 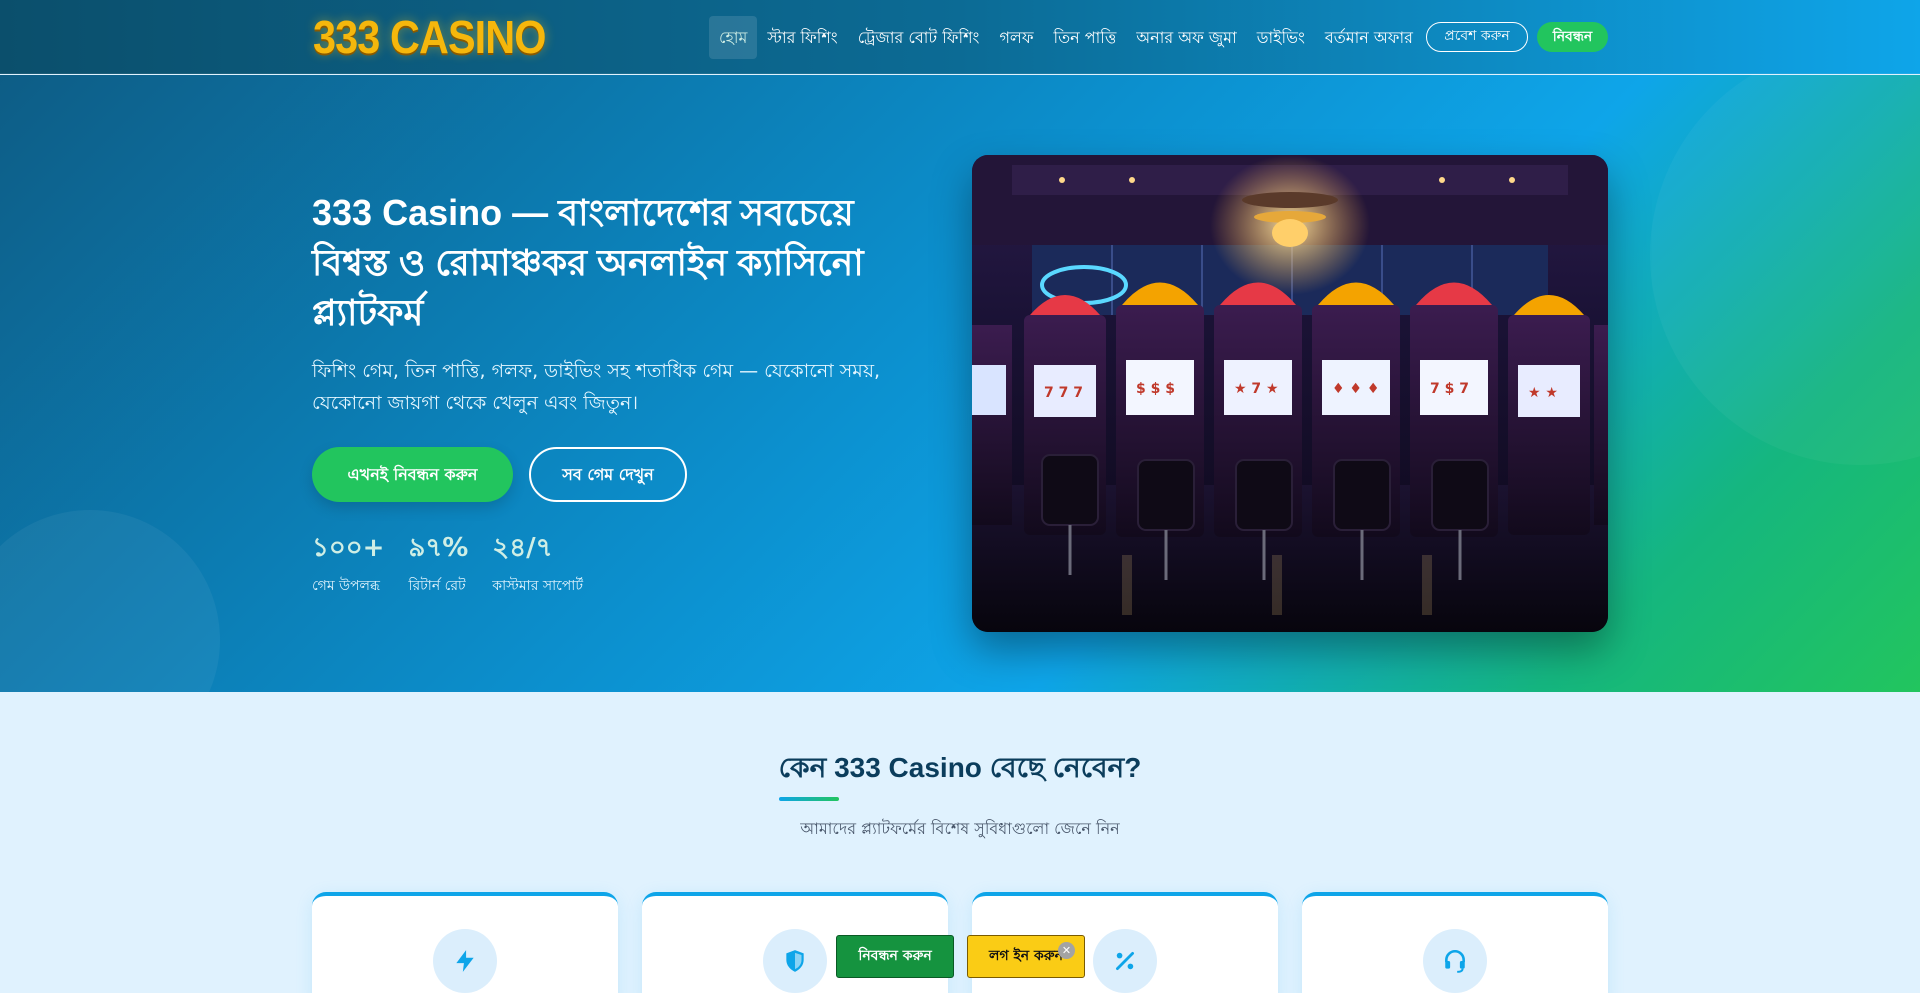 I want to click on lightning-icon, so click(x=465, y=961).